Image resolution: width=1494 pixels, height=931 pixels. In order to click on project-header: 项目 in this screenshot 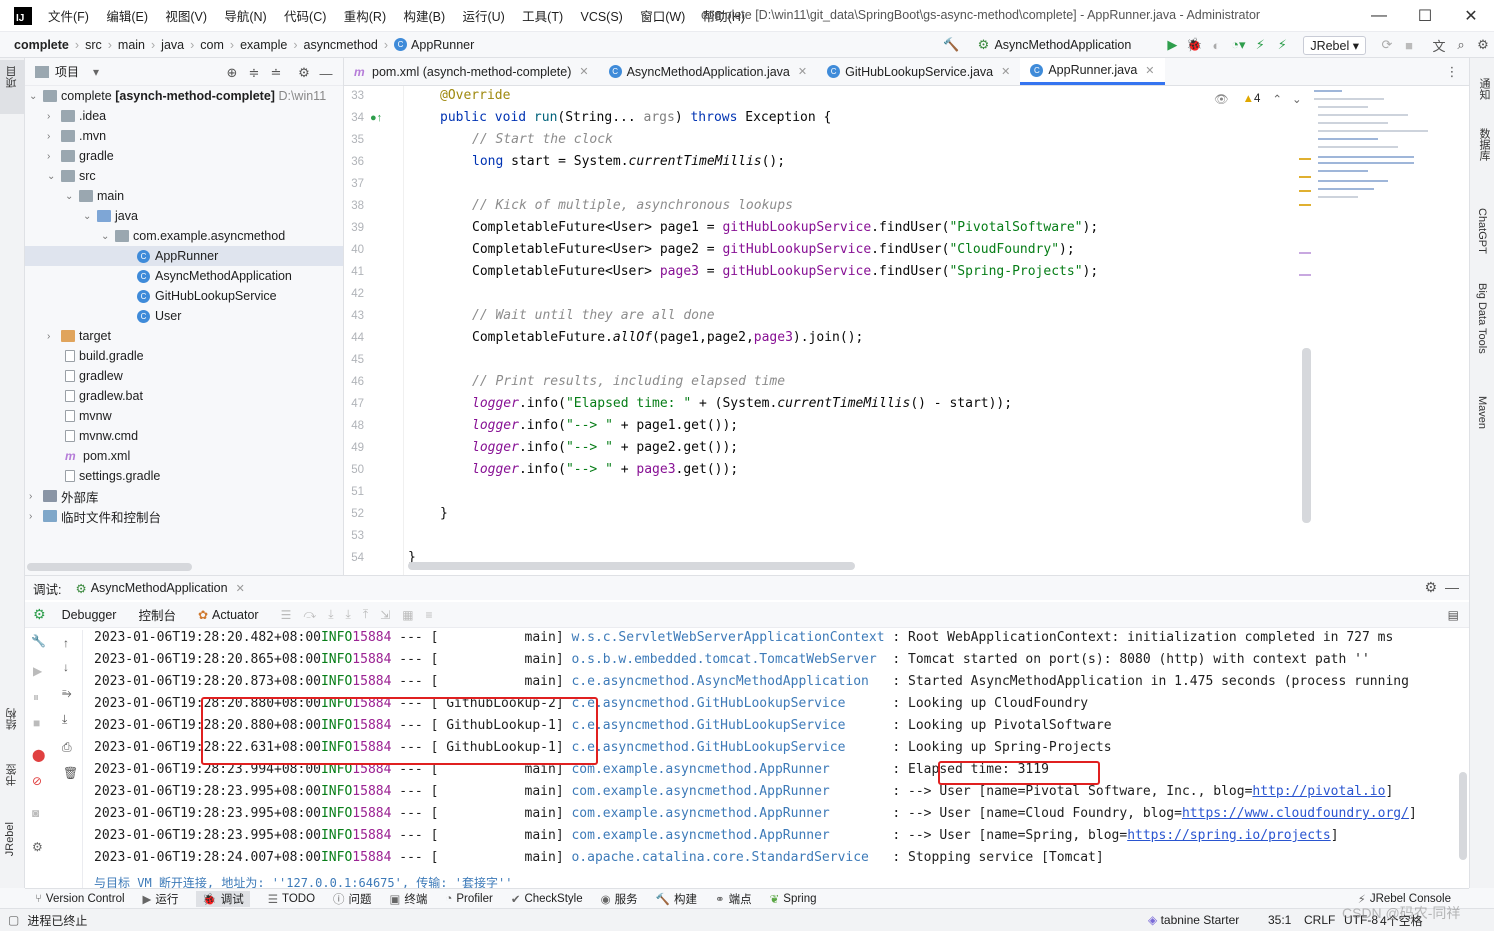, I will do `click(67, 71)`.